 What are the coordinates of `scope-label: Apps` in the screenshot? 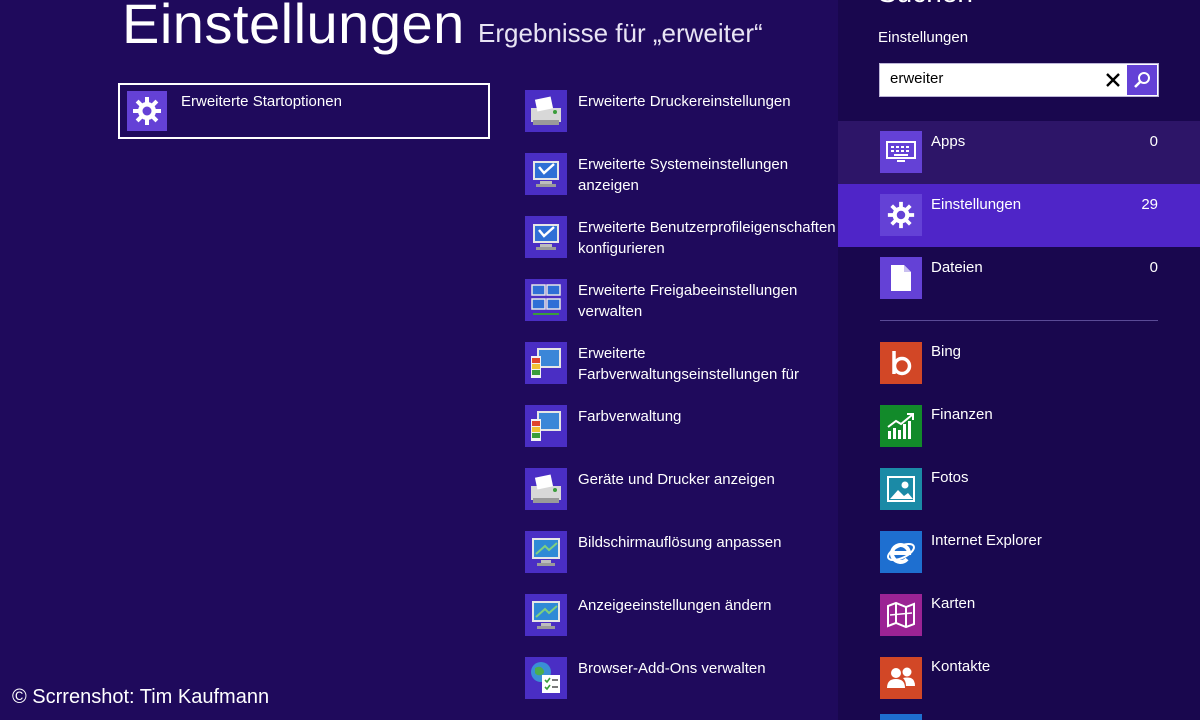 It's located at (948, 141).